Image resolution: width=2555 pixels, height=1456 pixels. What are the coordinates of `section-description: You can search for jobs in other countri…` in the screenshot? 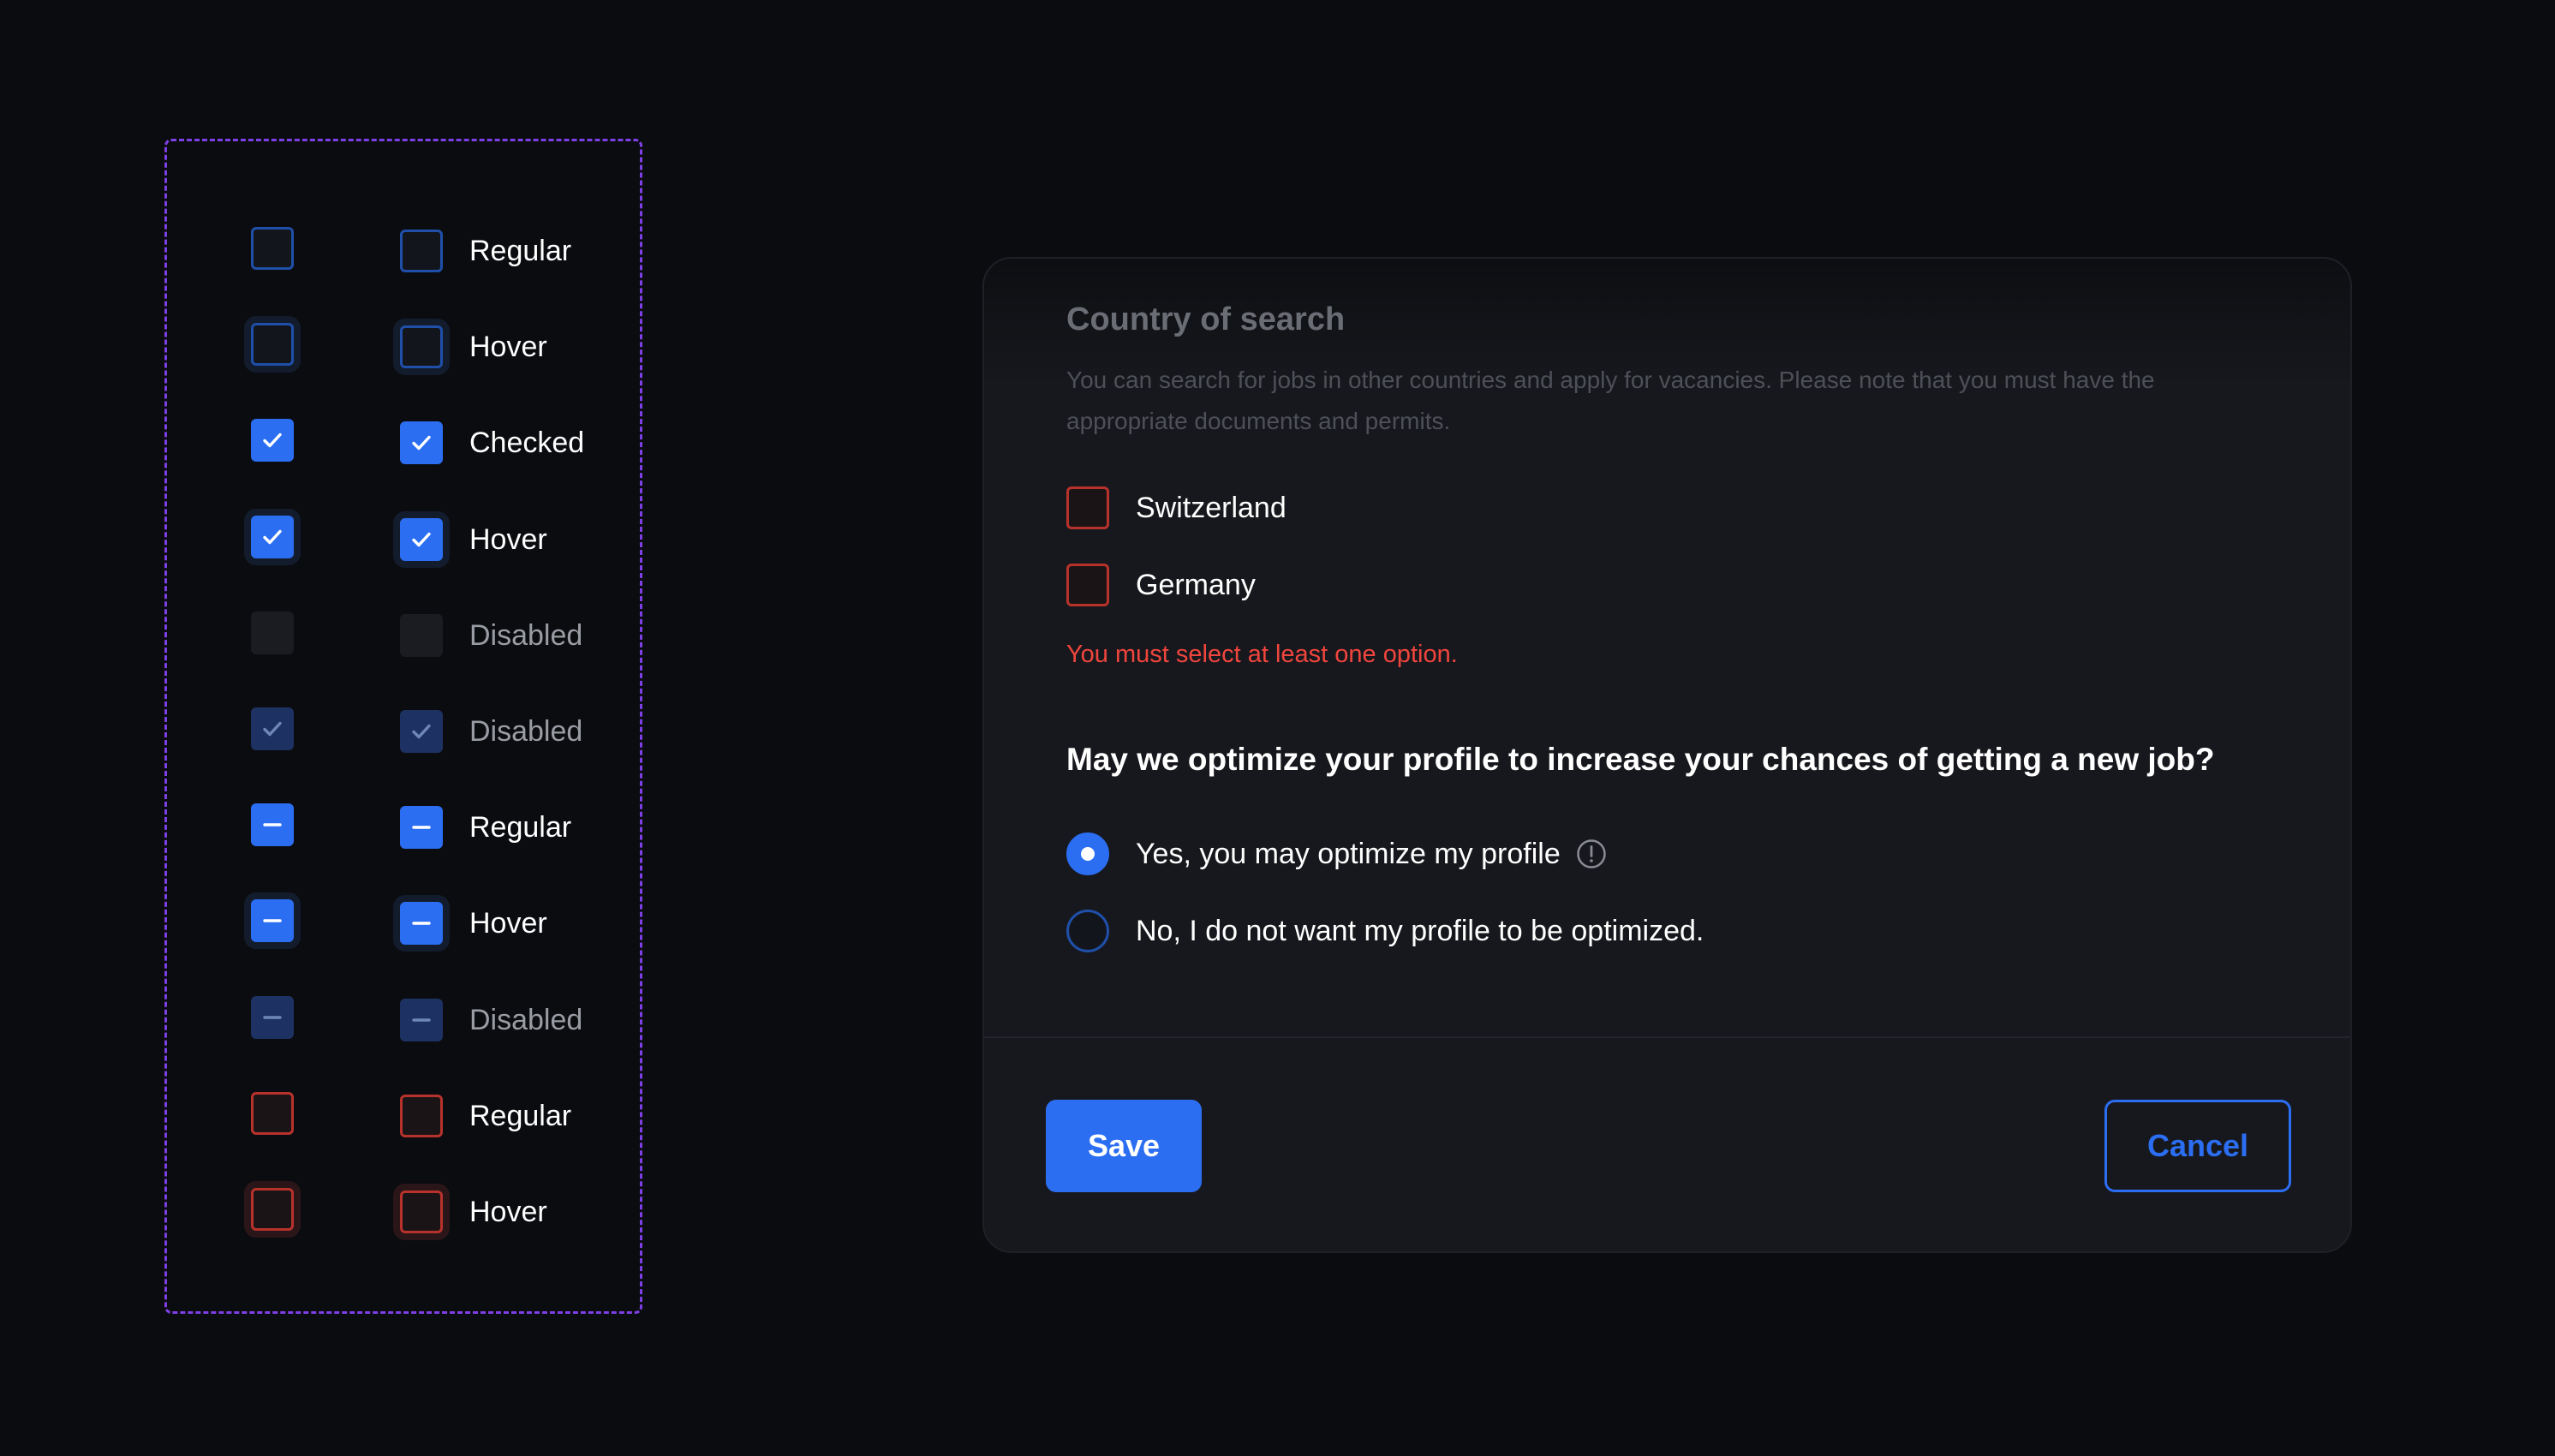 It's located at (1610, 400).